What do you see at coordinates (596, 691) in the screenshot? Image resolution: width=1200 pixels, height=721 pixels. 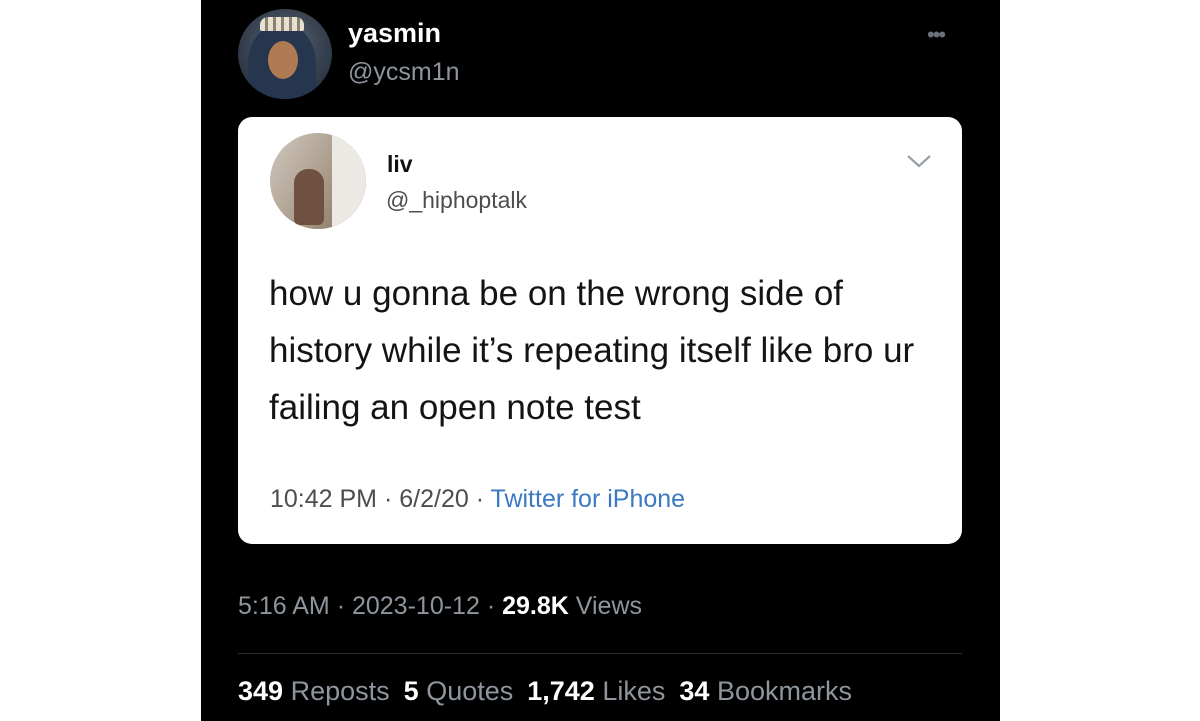 I see `likes-stat: 1,742 Likes` at bounding box center [596, 691].